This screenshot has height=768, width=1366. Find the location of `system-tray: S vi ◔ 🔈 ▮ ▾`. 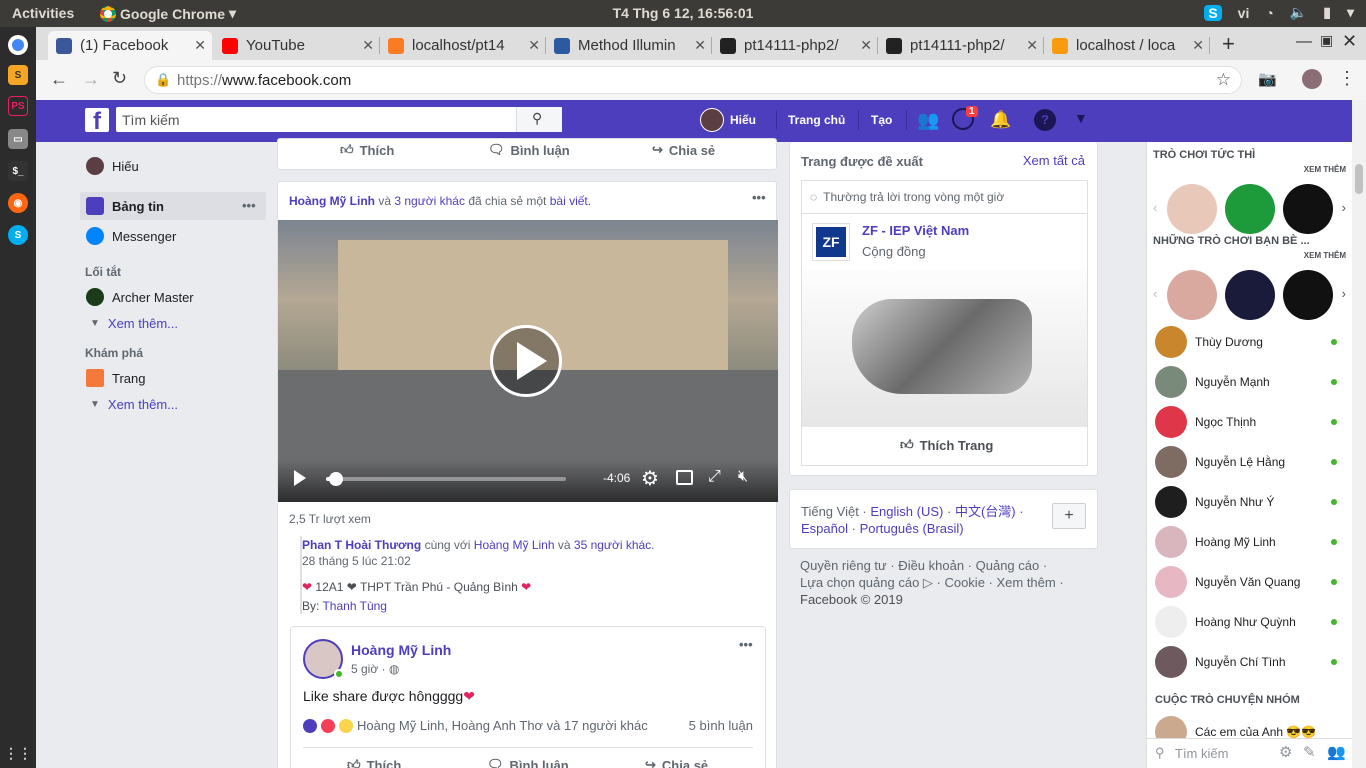

system-tray: S vi ◔ 🔈 ▮ ▾ is located at coordinates (1279, 12).